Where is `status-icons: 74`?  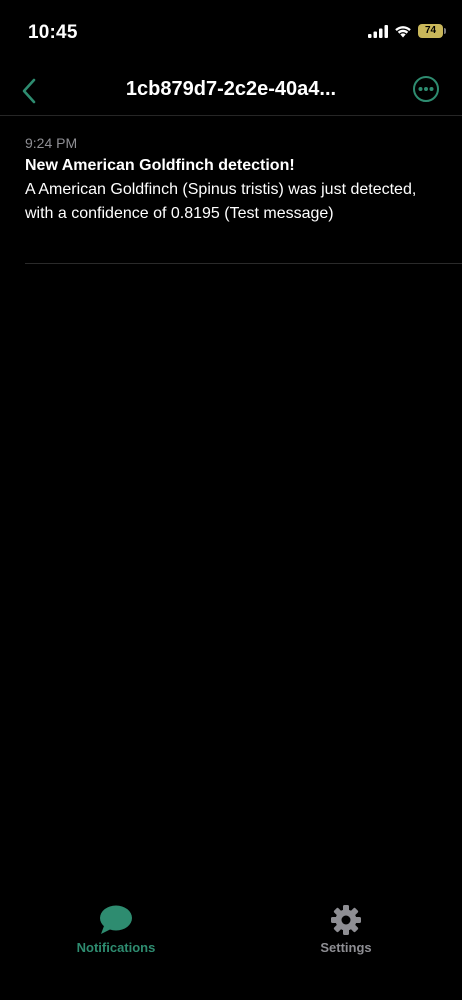 status-icons: 74 is located at coordinates (407, 31).